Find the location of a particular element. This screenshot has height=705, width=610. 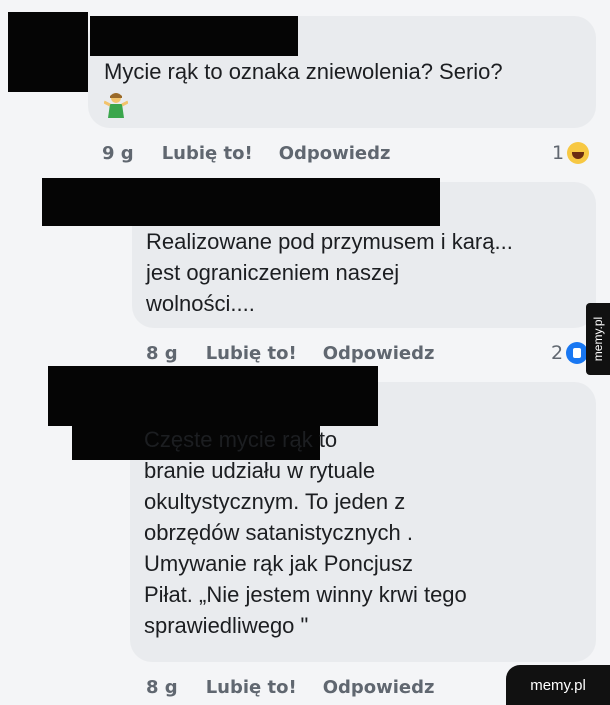

reaction-count: 2 is located at coordinates (557, 353).